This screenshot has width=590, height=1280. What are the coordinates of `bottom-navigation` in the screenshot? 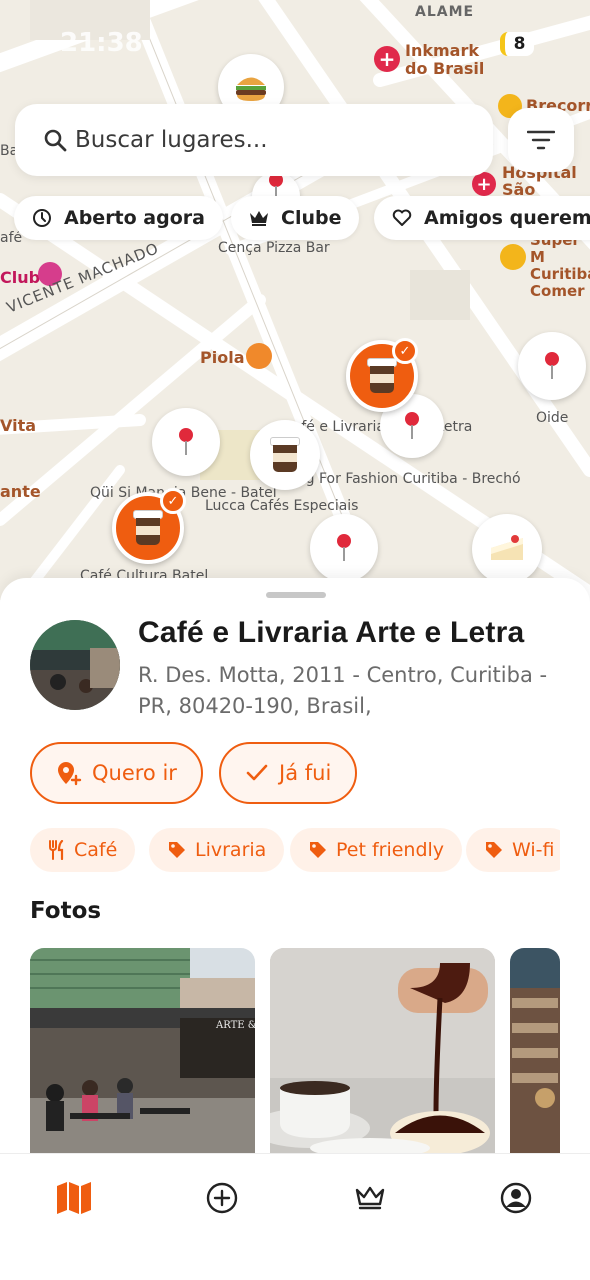 It's located at (295, 1216).